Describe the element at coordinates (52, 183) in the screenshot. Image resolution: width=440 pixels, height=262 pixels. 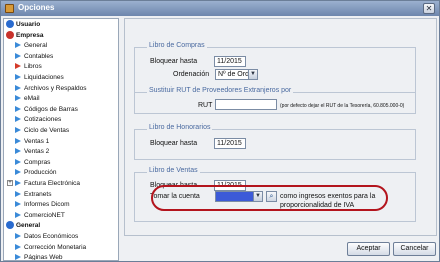
I see `tree-item-label: Factura Electrónica` at that location.